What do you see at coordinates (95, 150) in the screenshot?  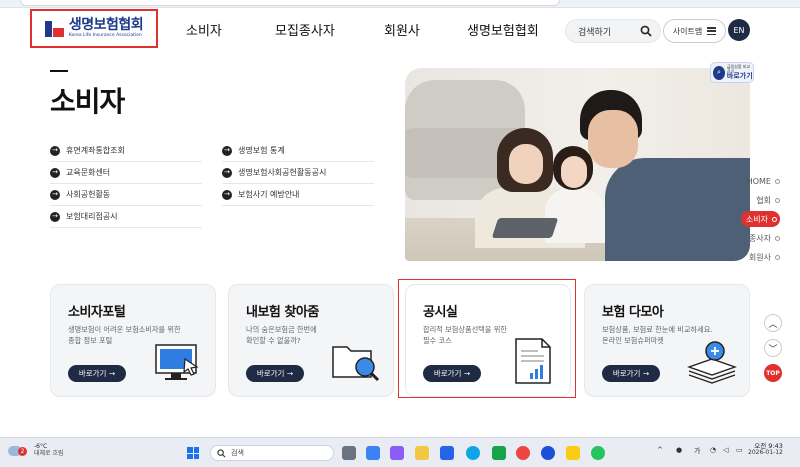 I see `link-label: 휴면계좌통합조회` at bounding box center [95, 150].